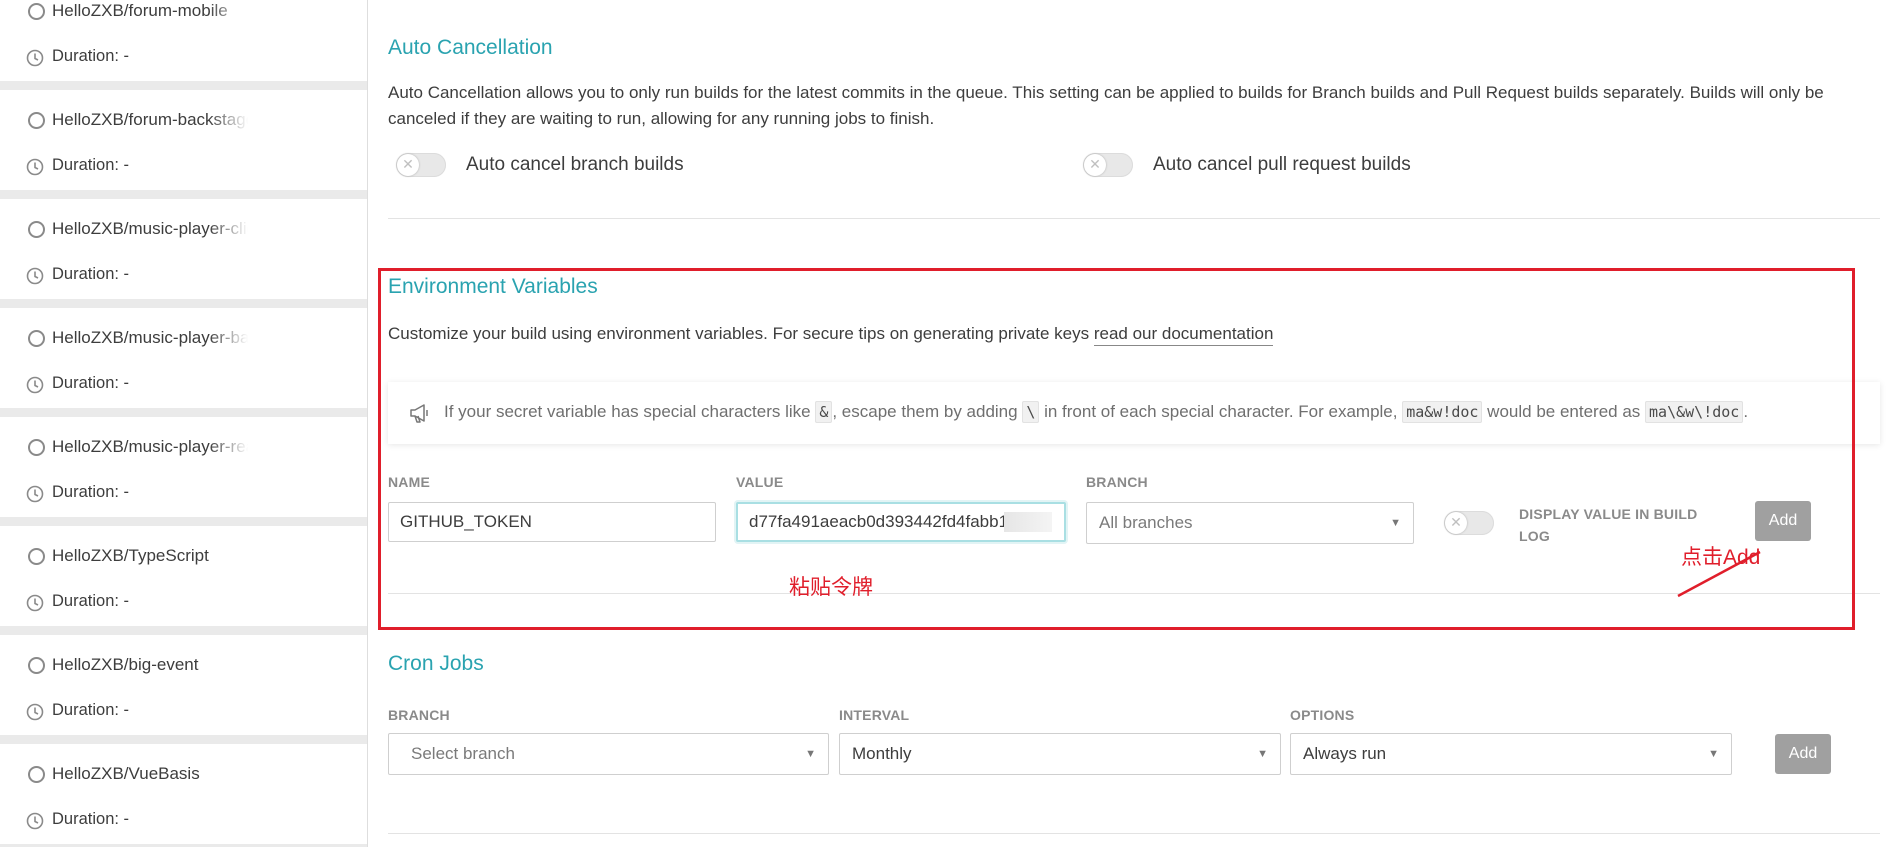 This screenshot has height=847, width=1901. Describe the element at coordinates (150, 447) in the screenshot. I see `repo-name: HelloZXB/music-player-rearEnd` at that location.